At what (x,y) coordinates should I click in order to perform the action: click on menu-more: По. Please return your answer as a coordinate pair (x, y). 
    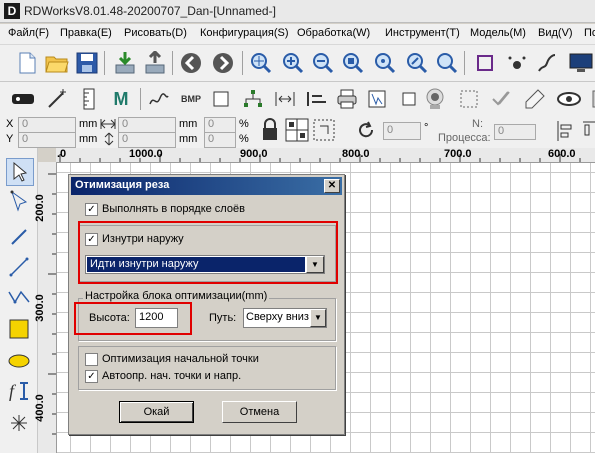
    Looking at the image, I should click on (589, 33).